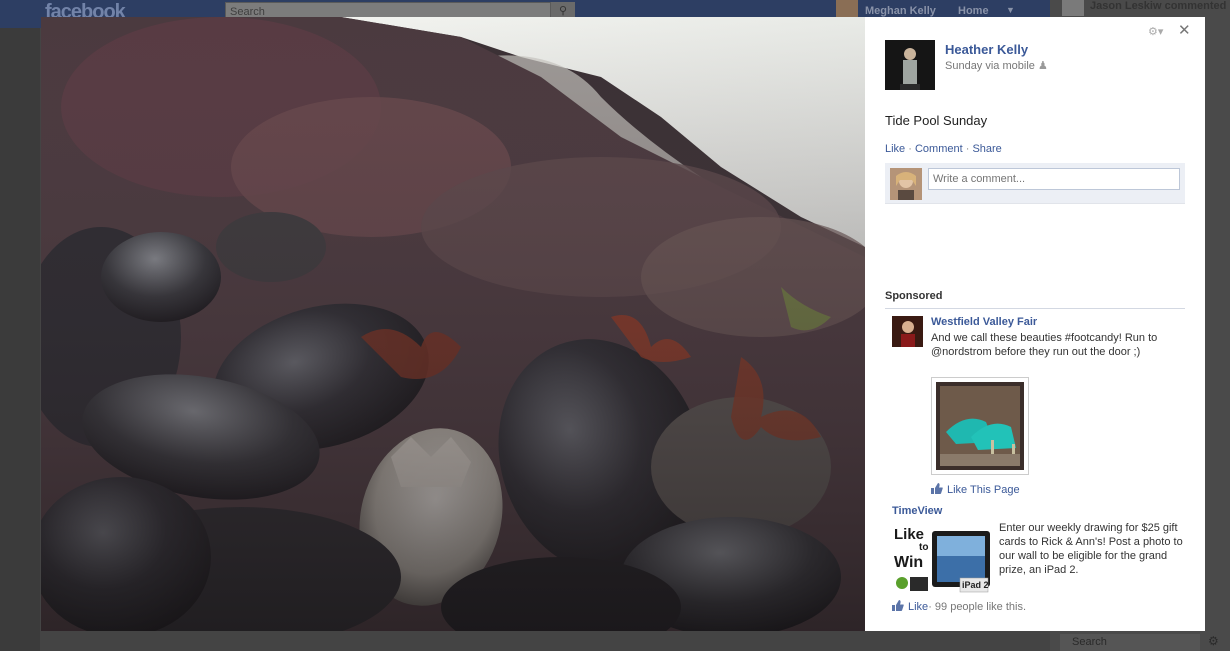 The width and height of the screenshot is (1230, 651). I want to click on photo-caption: Tide Pool Sunday, so click(936, 120).